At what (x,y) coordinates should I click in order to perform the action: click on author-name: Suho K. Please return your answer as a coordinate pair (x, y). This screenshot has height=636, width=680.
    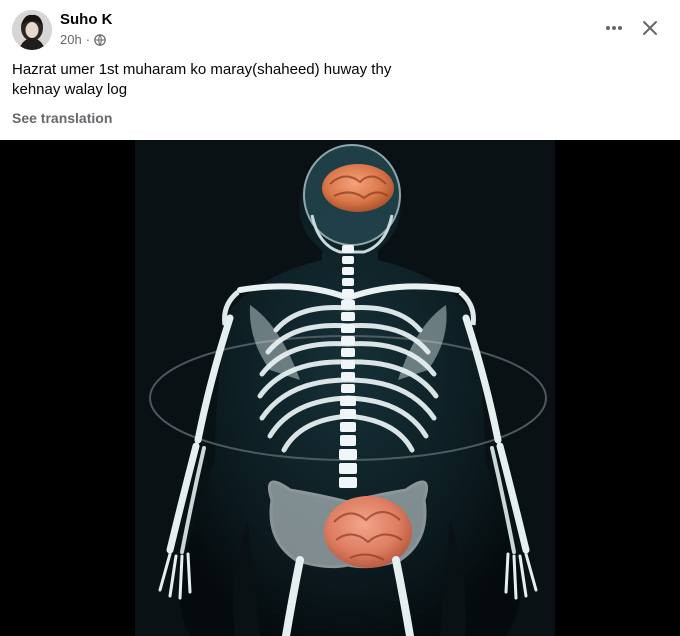
    Looking at the image, I should click on (86, 19).